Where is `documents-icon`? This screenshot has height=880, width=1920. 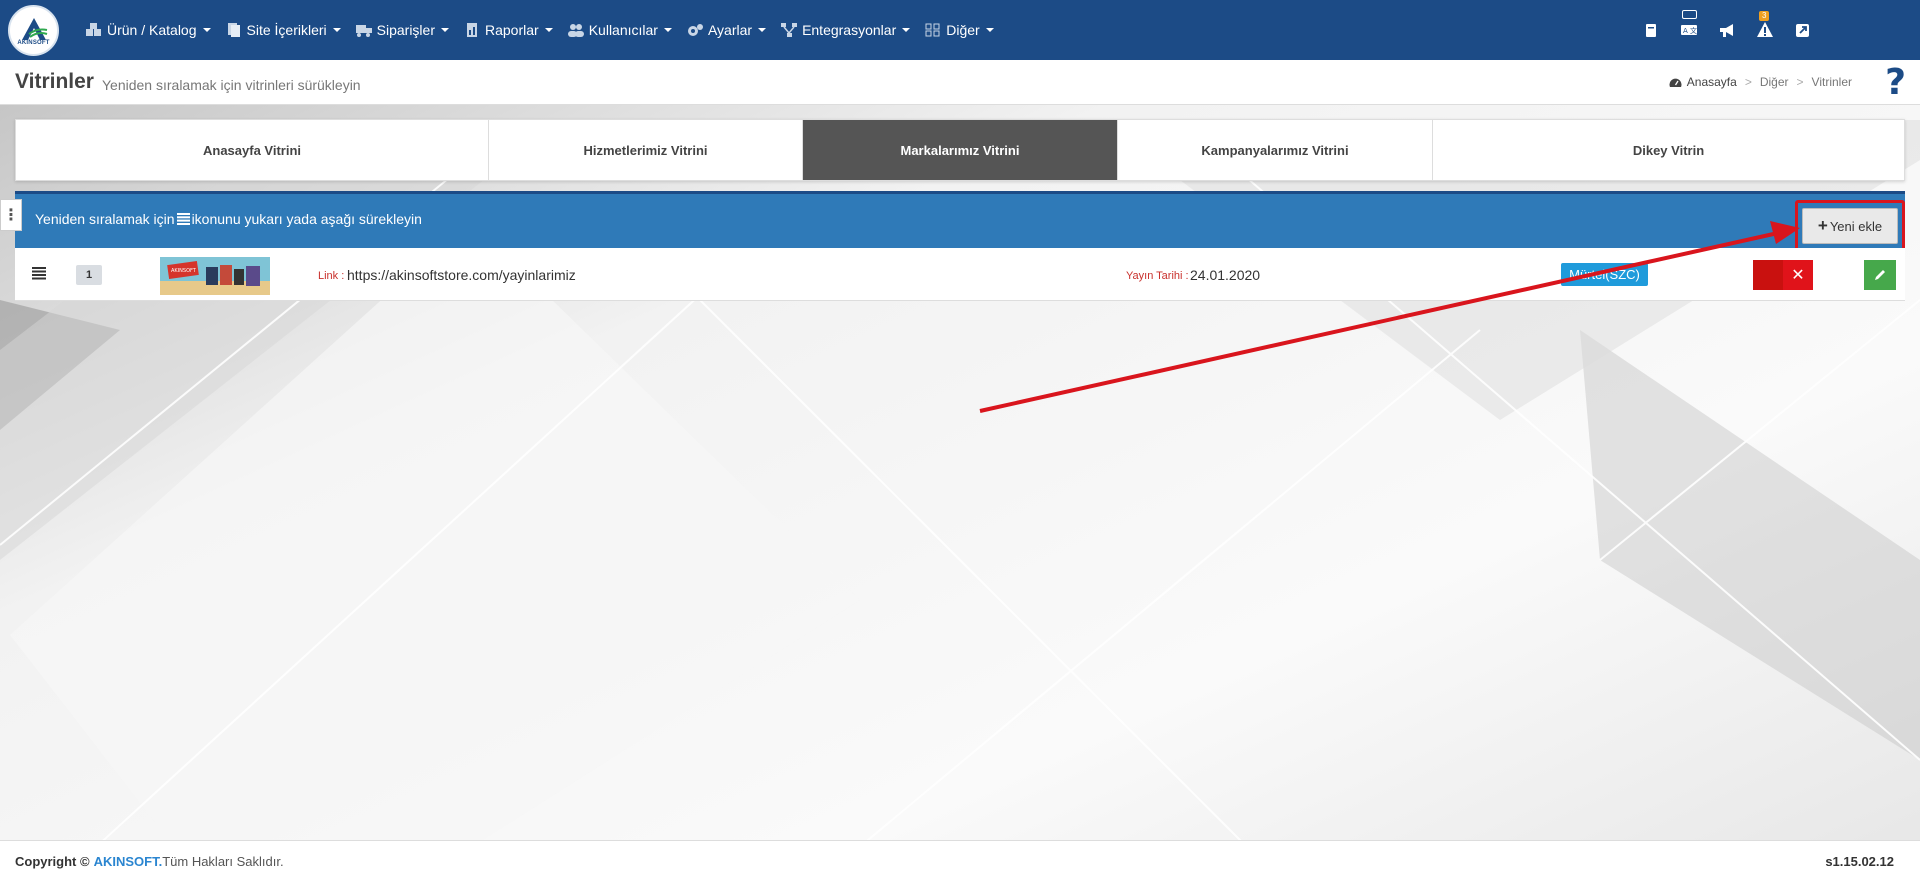 documents-icon is located at coordinates (233, 30).